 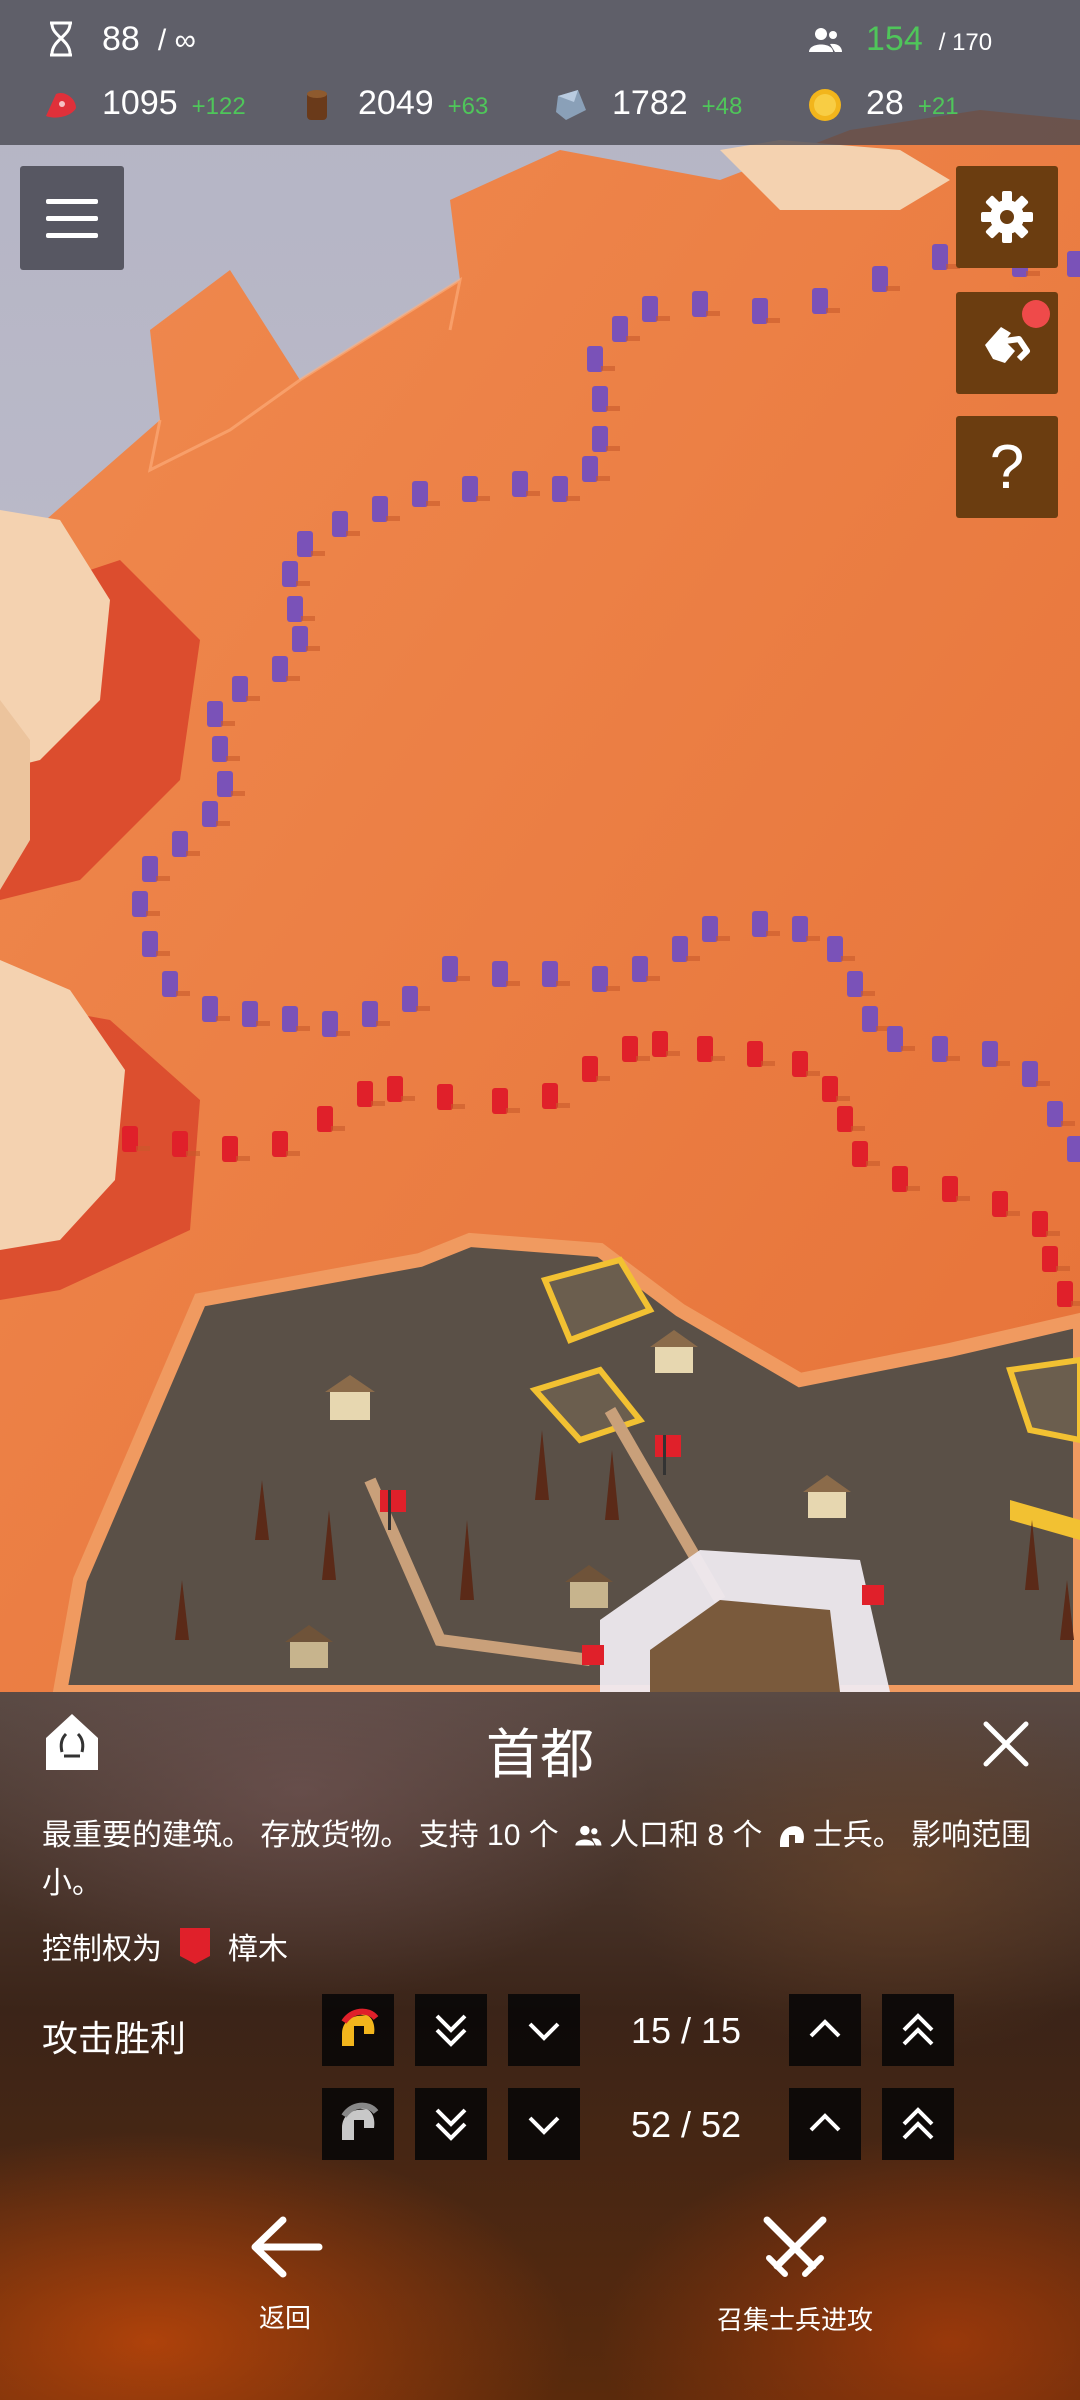 What do you see at coordinates (360, 2121) in the screenshot?
I see `helmet-icon` at bounding box center [360, 2121].